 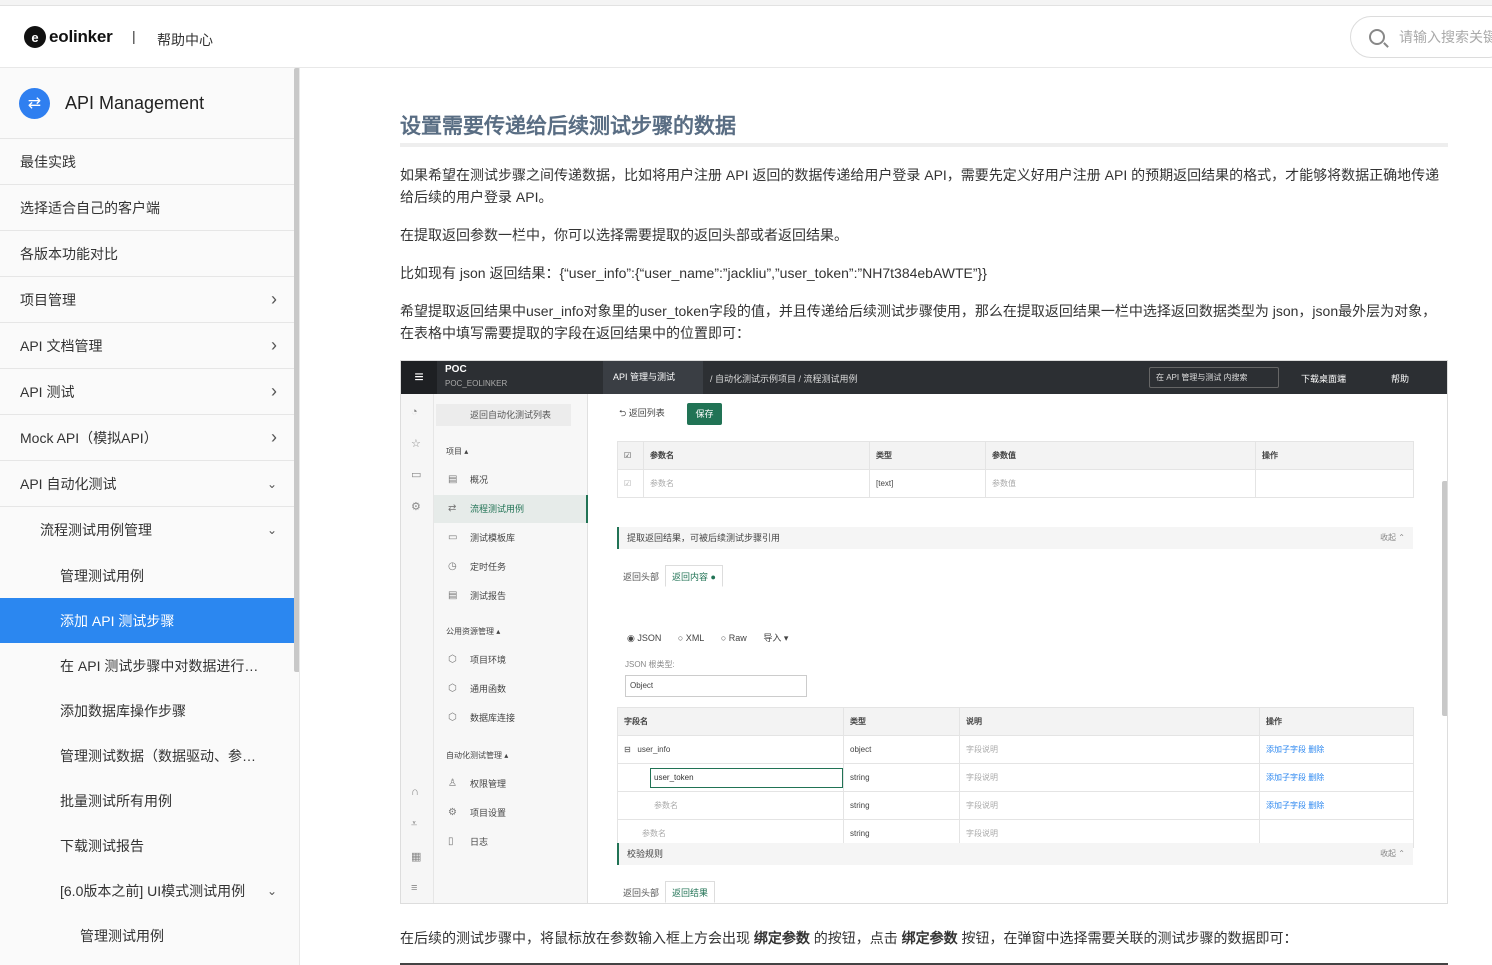 What do you see at coordinates (147, 890) in the screenshot?
I see `sidebar-item: [6.0版本之前] UI模式测试用例 ⌄` at bounding box center [147, 890].